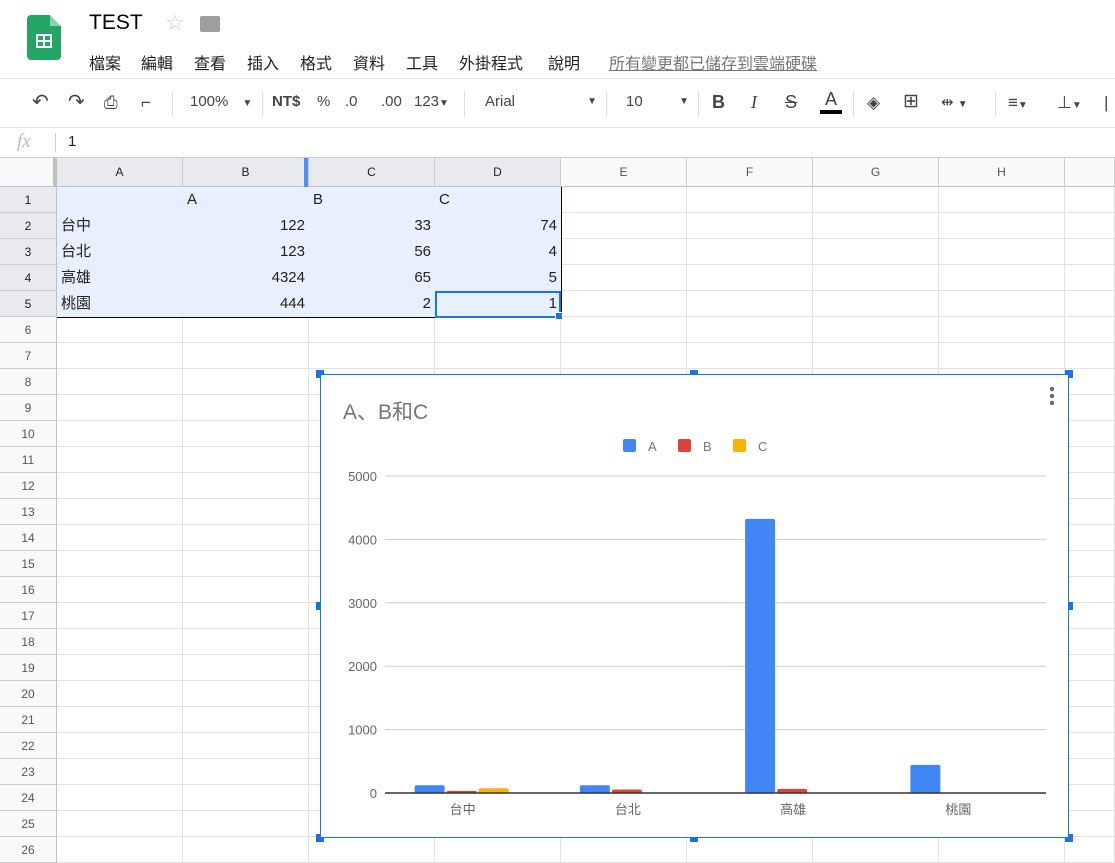 Image resolution: width=1115 pixels, height=863 pixels. What do you see at coordinates (1106, 103) in the screenshot?
I see `text-wrap-icon: |` at bounding box center [1106, 103].